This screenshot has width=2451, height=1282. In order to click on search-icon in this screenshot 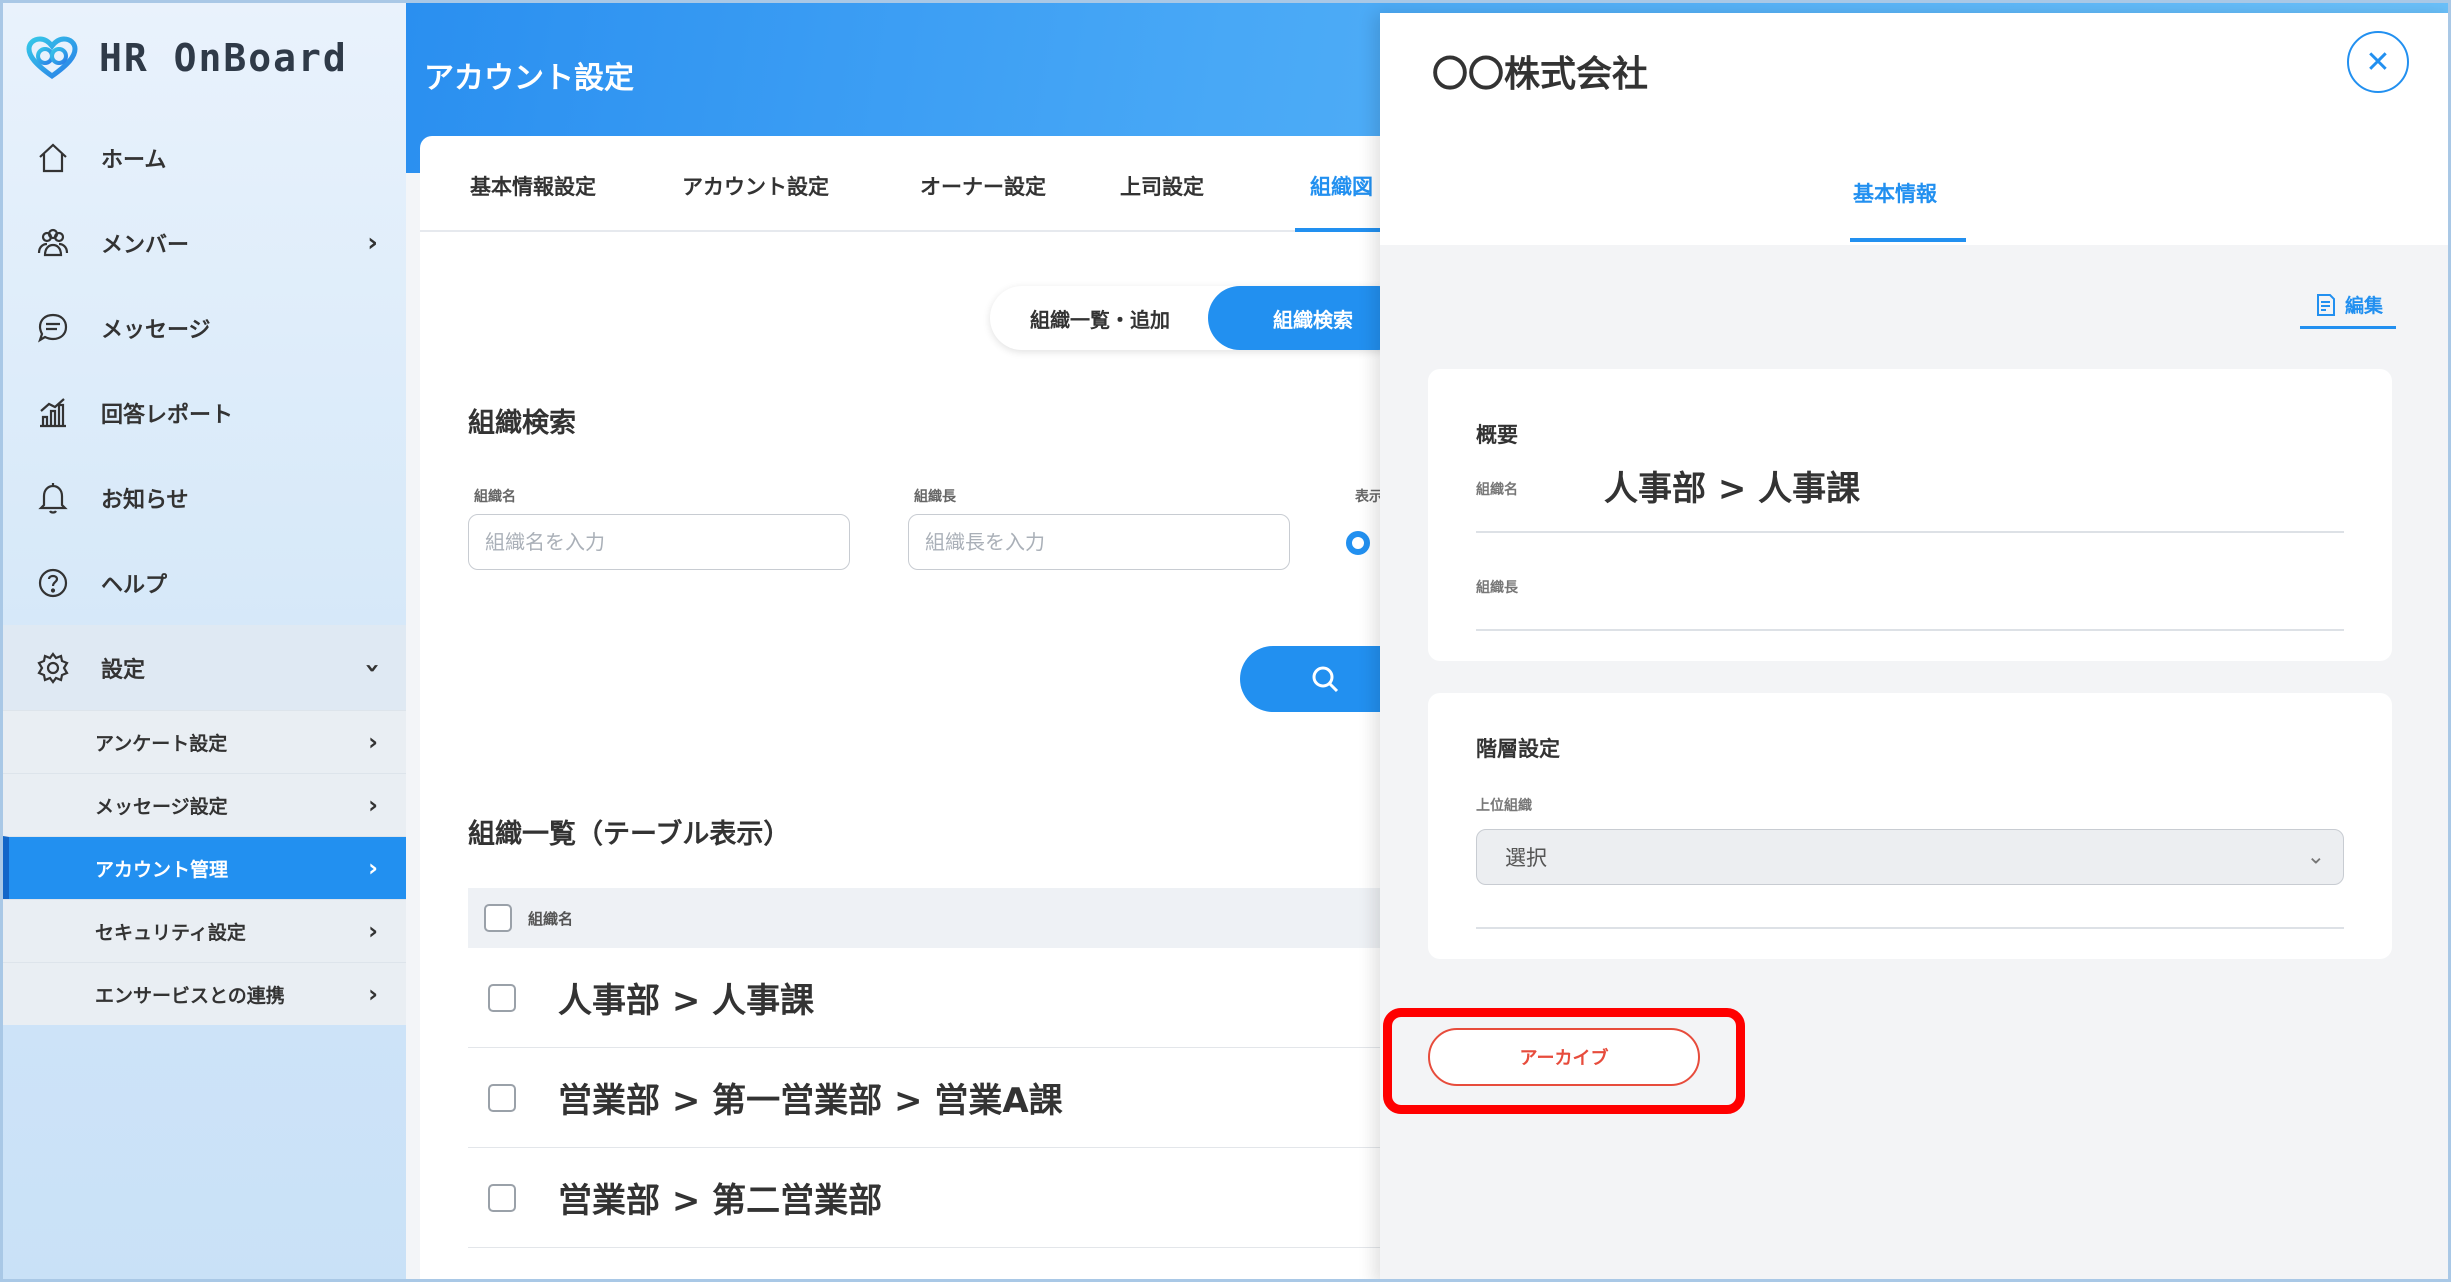, I will do `click(1325, 679)`.